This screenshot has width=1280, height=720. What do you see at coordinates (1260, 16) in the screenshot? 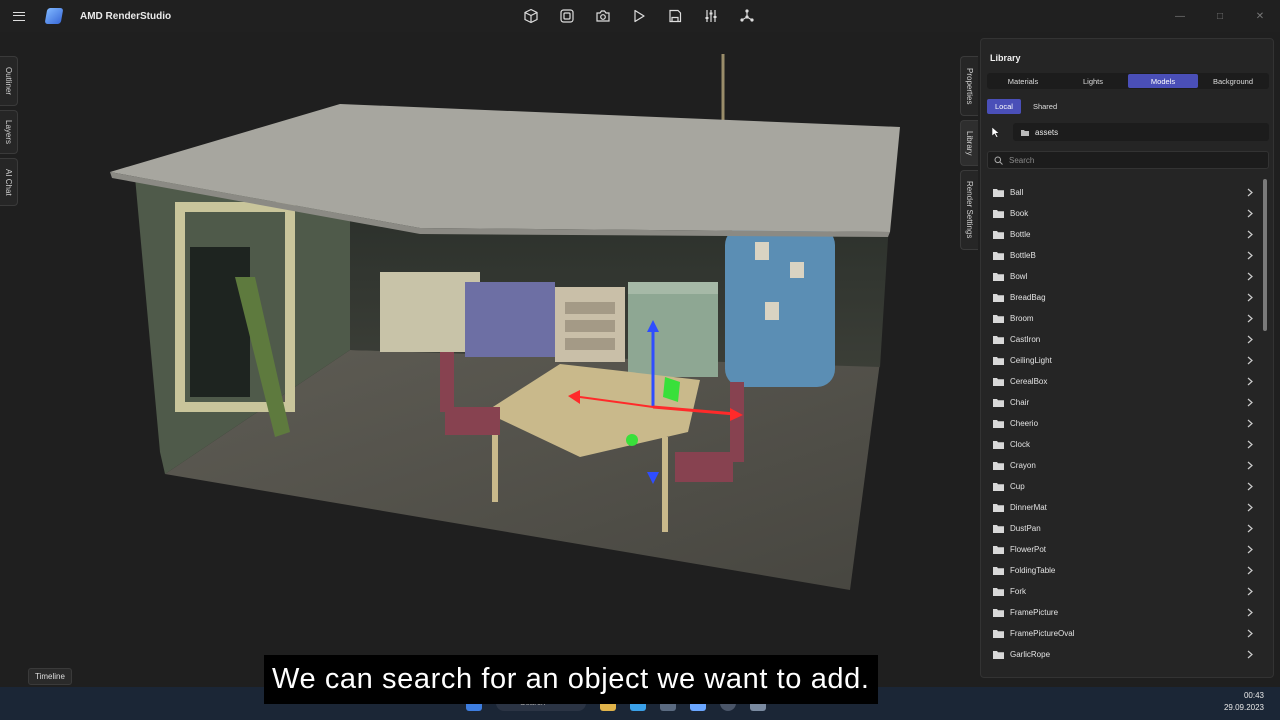
I see `close-icon: ✕` at bounding box center [1260, 16].